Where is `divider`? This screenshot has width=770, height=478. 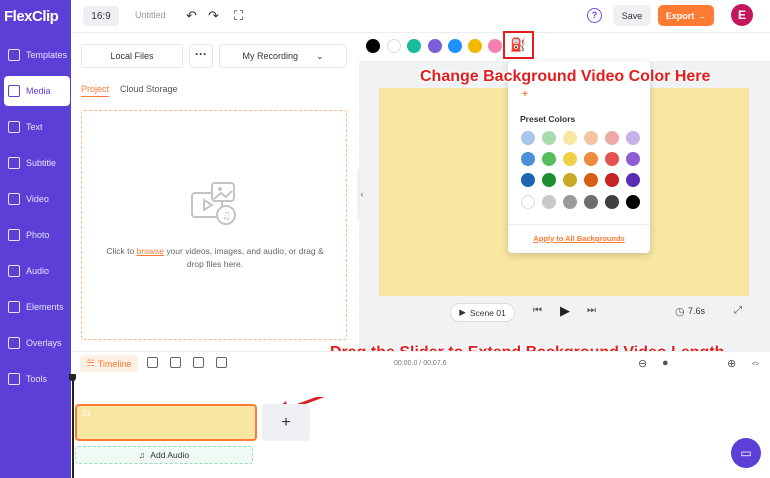 divider is located at coordinates (579, 224).